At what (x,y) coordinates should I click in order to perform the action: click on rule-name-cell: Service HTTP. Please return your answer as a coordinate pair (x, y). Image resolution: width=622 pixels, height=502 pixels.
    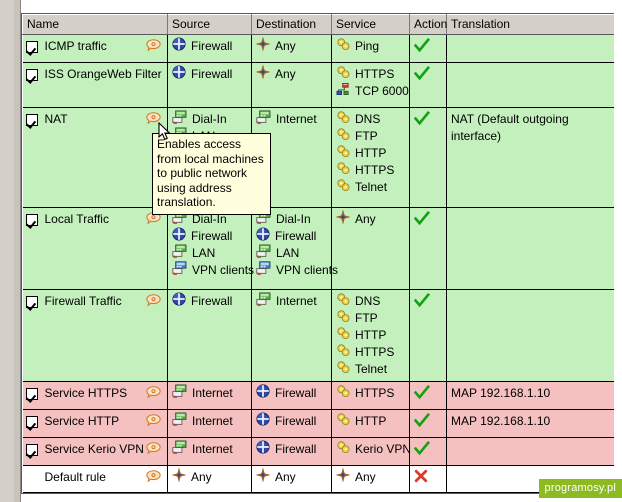
    Looking at the image, I should click on (95, 423).